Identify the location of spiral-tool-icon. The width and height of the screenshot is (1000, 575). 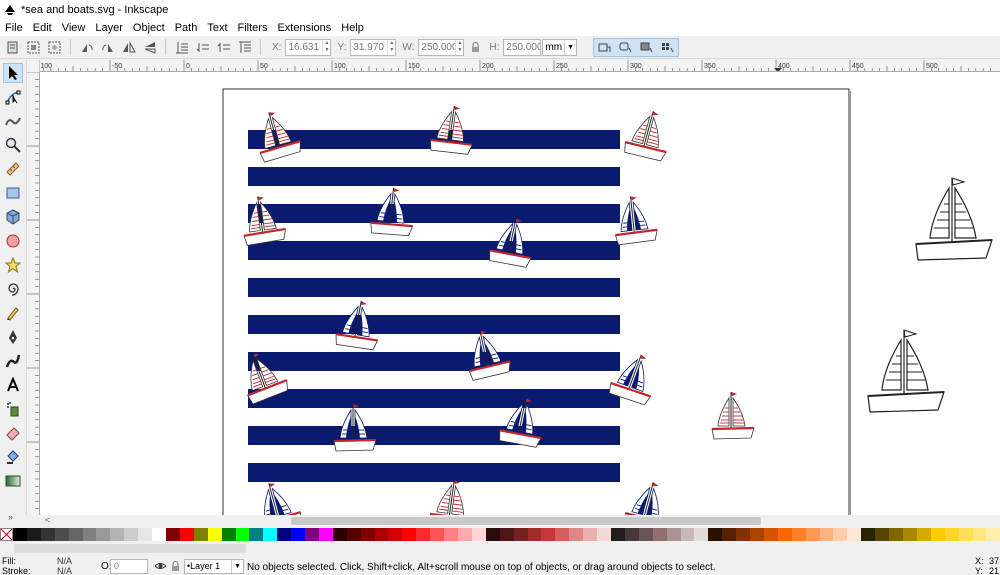
(13, 289).